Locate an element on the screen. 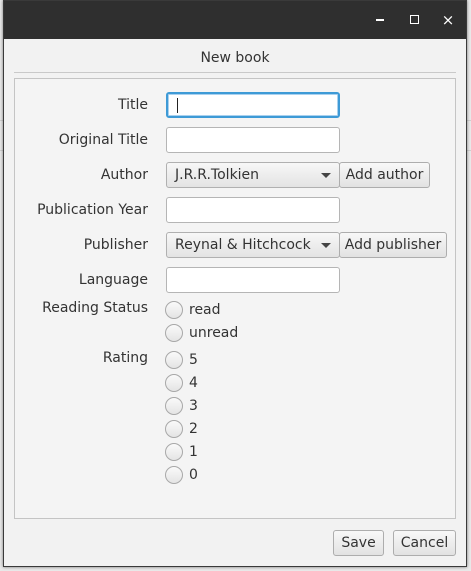  minimize-icon is located at coordinates (380, 20).